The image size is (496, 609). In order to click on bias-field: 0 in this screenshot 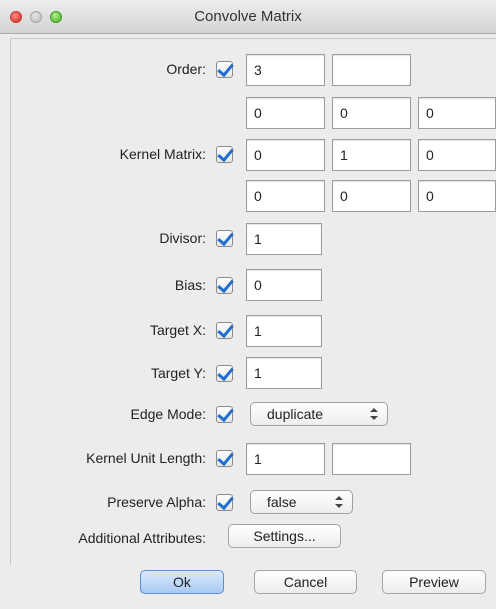, I will do `click(284, 285)`.